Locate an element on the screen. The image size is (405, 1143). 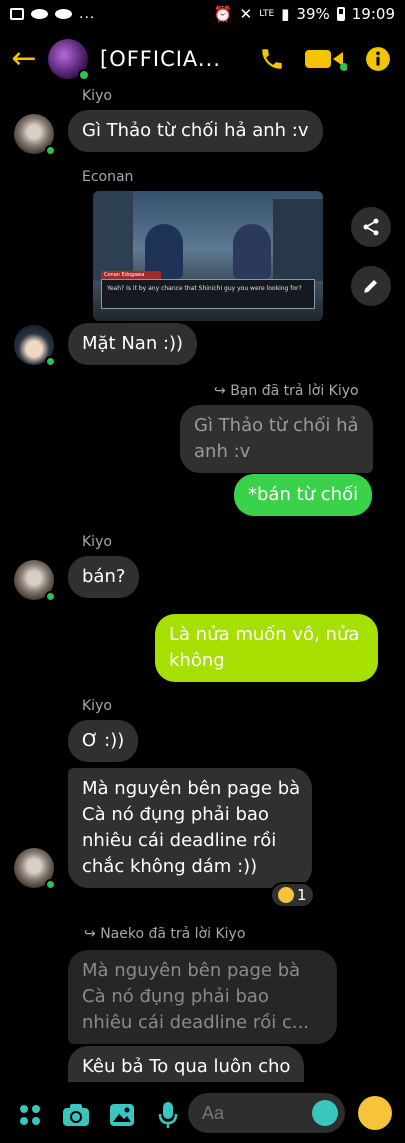
signal-icon: ▮ is located at coordinates (285, 14).